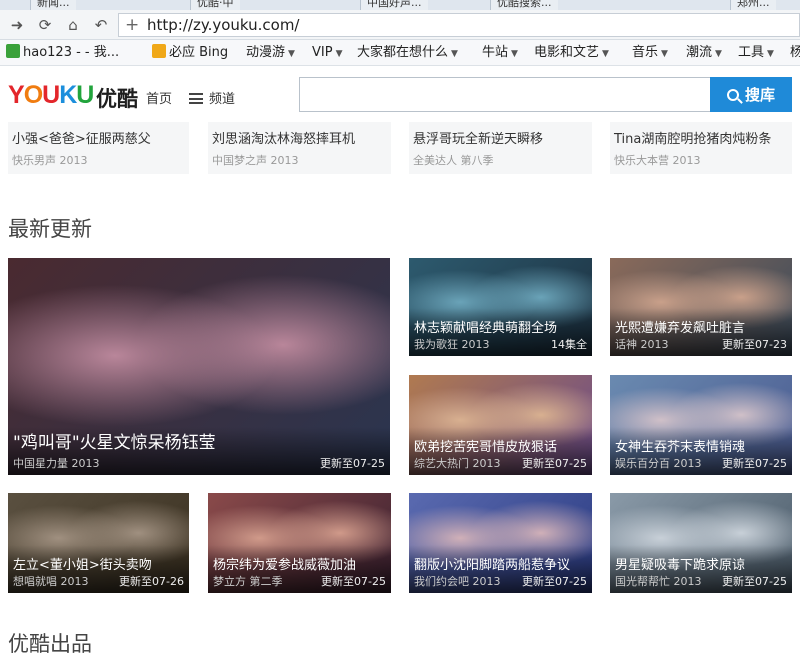 The width and height of the screenshot is (800, 658). I want to click on nav-channels-label: 频道, so click(222, 99).